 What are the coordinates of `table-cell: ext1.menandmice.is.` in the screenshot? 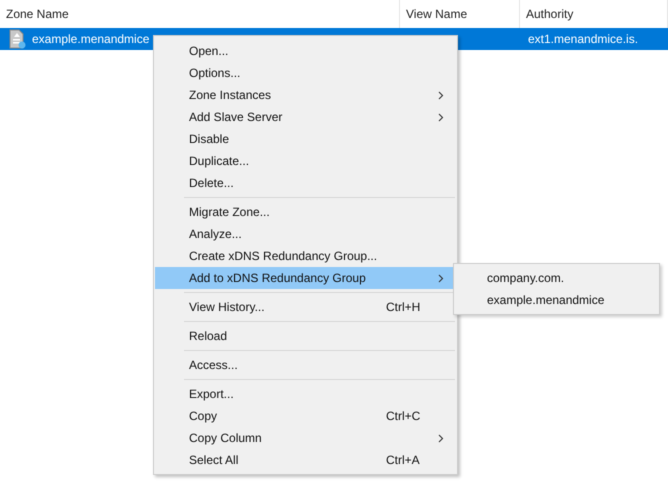 It's located at (583, 39).